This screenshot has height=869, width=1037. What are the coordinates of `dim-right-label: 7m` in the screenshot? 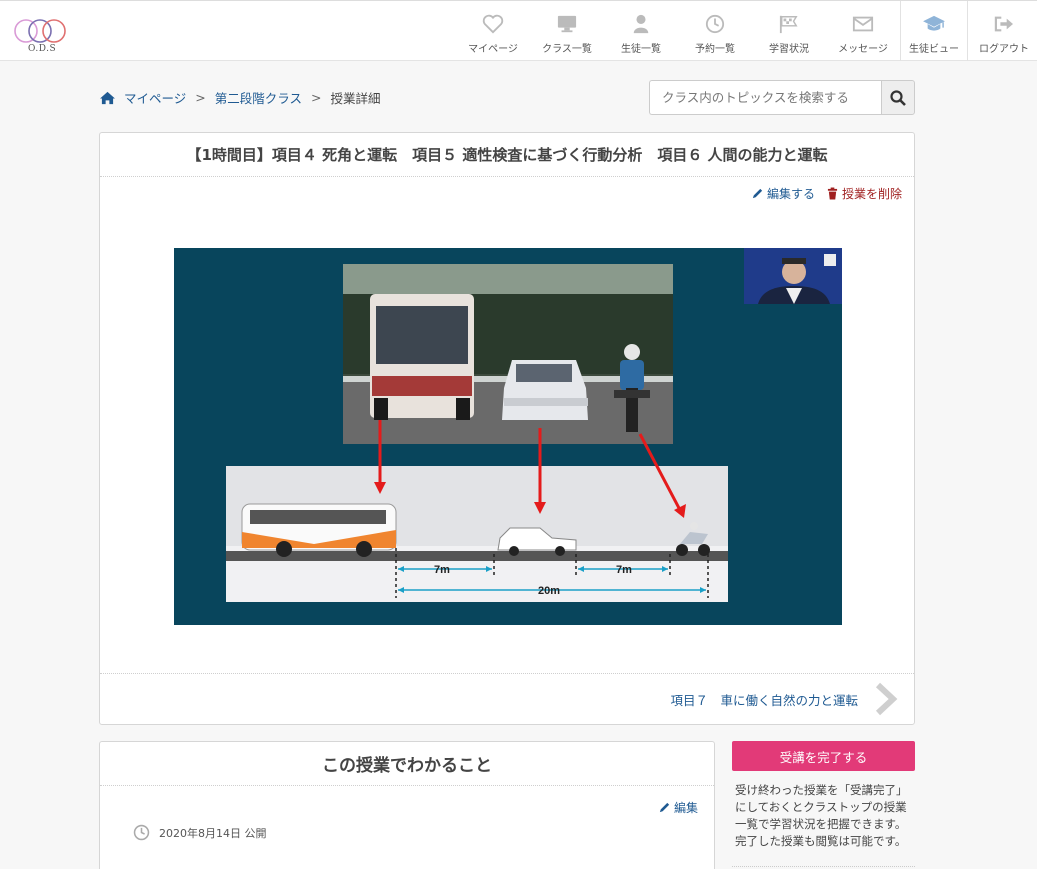 It's located at (624, 570).